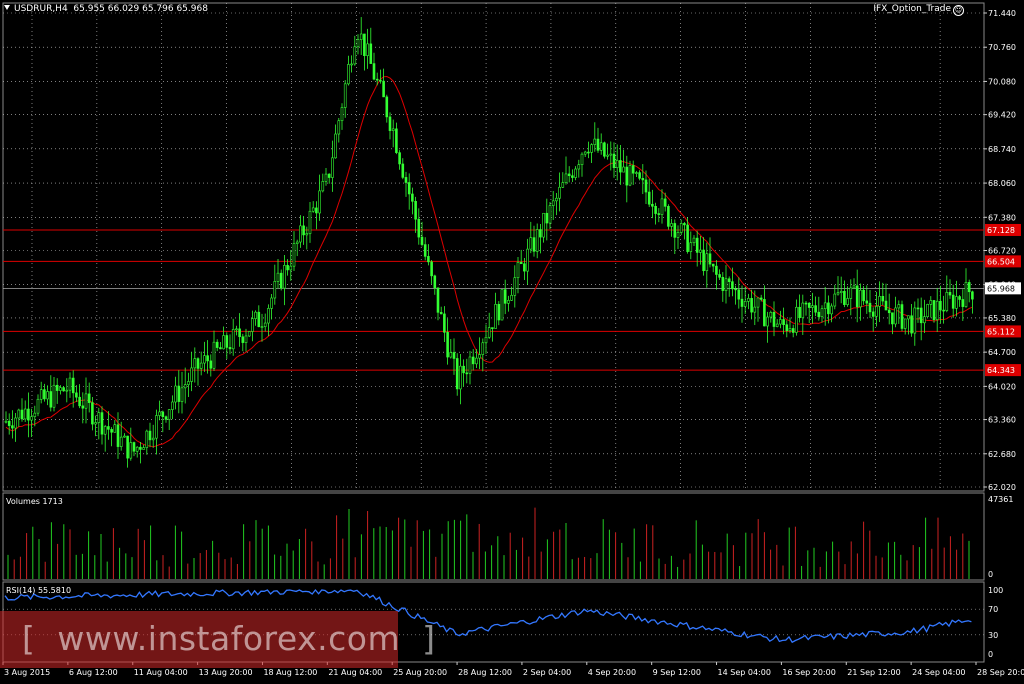 Image resolution: width=1024 pixels, height=684 pixels. I want to click on price-tick-label: 65.380, so click(1002, 318).